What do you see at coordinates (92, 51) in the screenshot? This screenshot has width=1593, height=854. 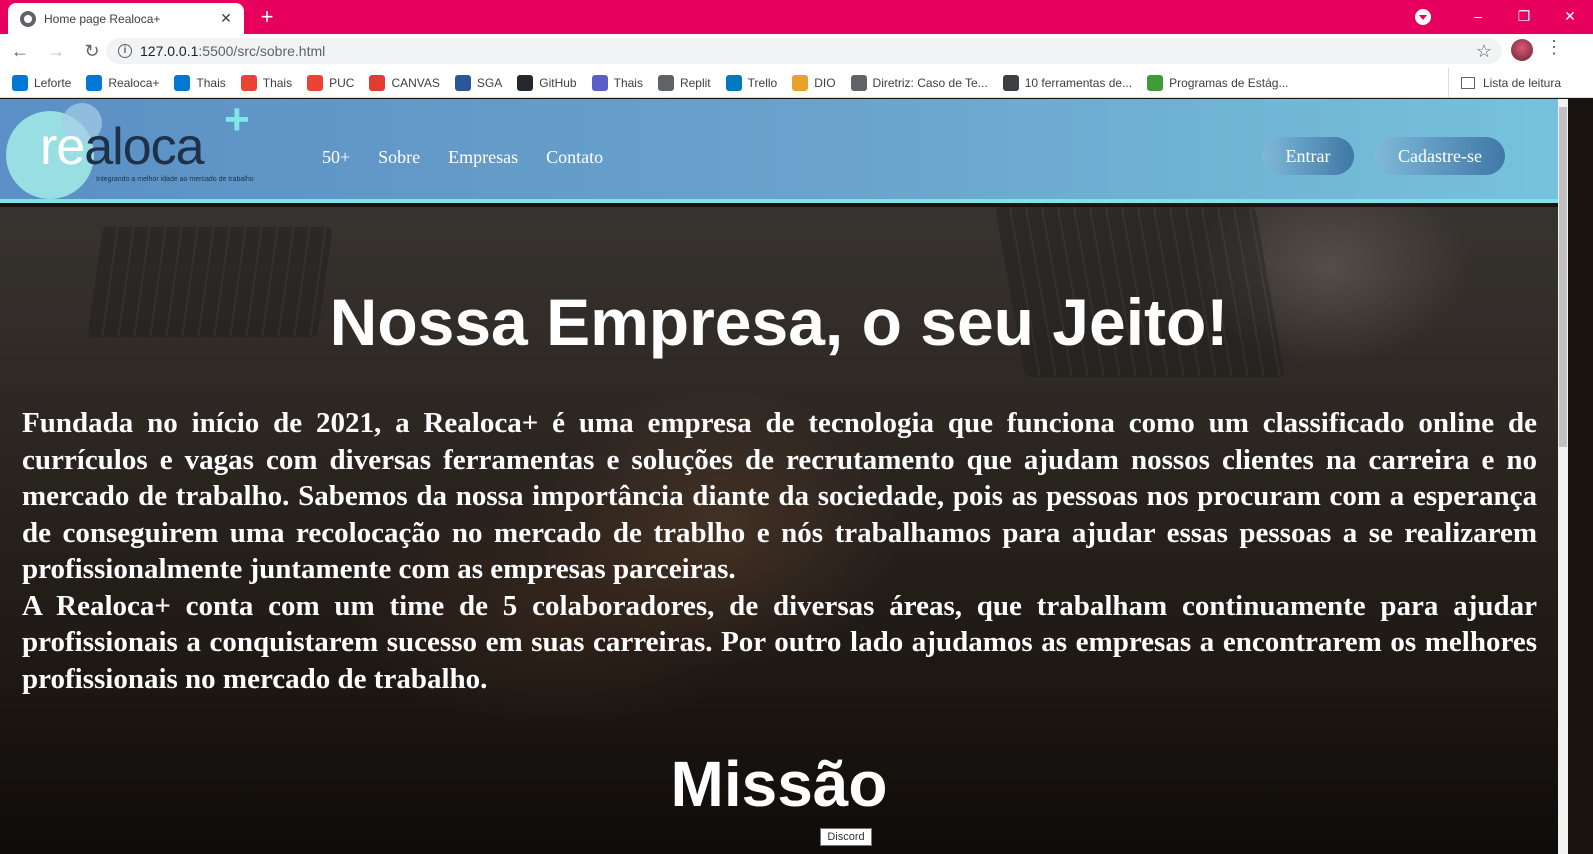 I see `reload-icon: ↻` at bounding box center [92, 51].